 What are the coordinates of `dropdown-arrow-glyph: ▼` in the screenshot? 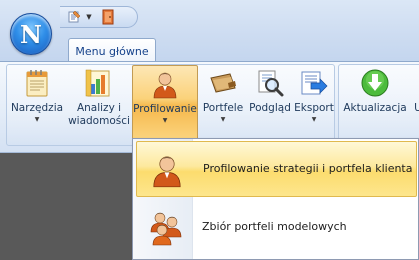 It's located at (89, 17).